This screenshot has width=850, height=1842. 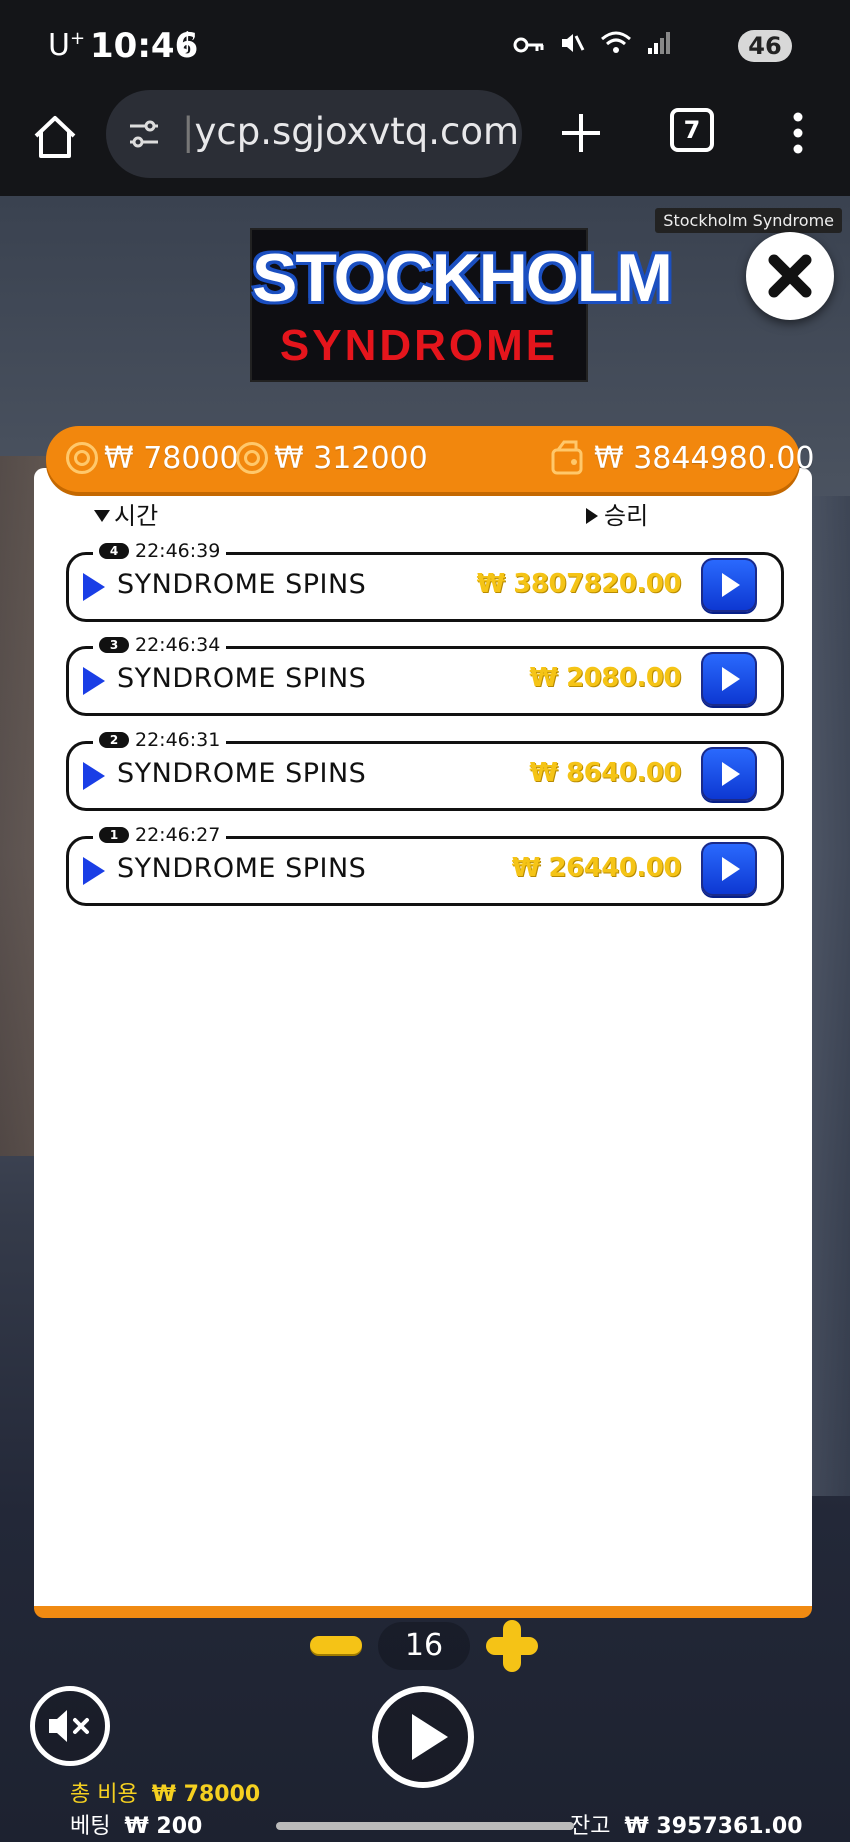 I want to click on signal-icon, so click(x=659, y=43).